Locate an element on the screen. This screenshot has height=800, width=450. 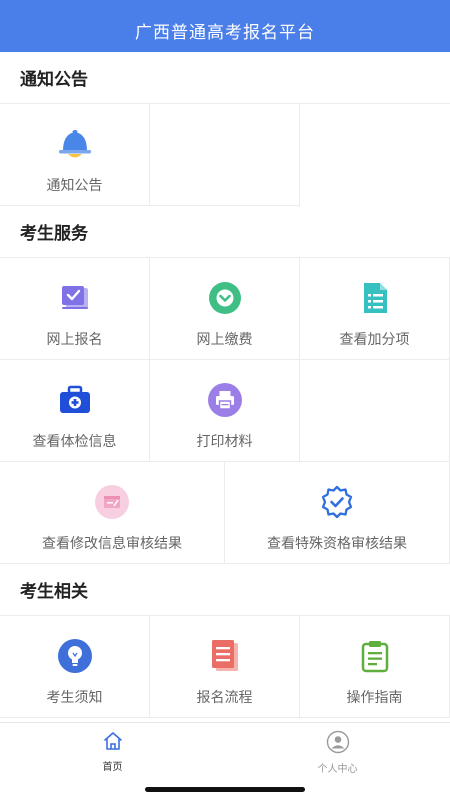
app-header: 广西普通高考报名平台 is located at coordinates (225, 26).